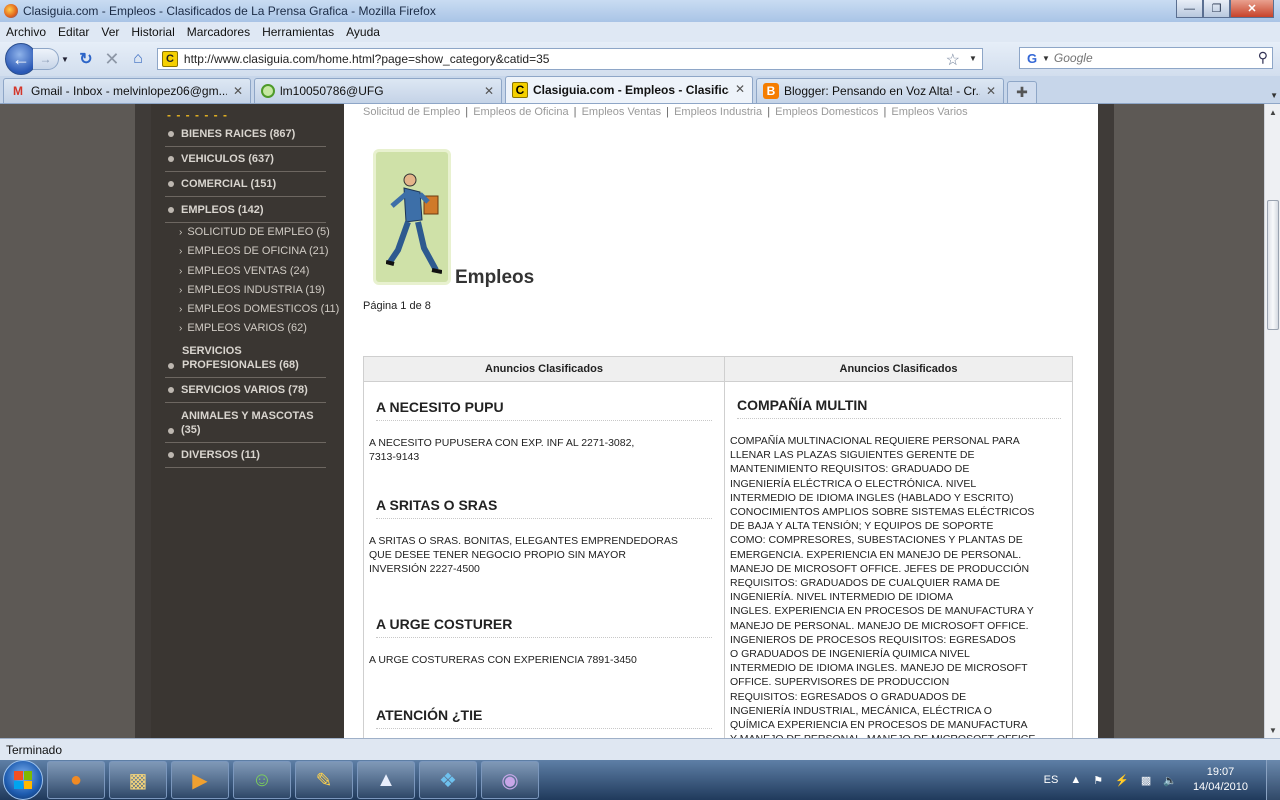 The height and width of the screenshot is (800, 1280). Describe the element at coordinates (262, 780) in the screenshot. I see `taskbar-messenger: ☺` at that location.